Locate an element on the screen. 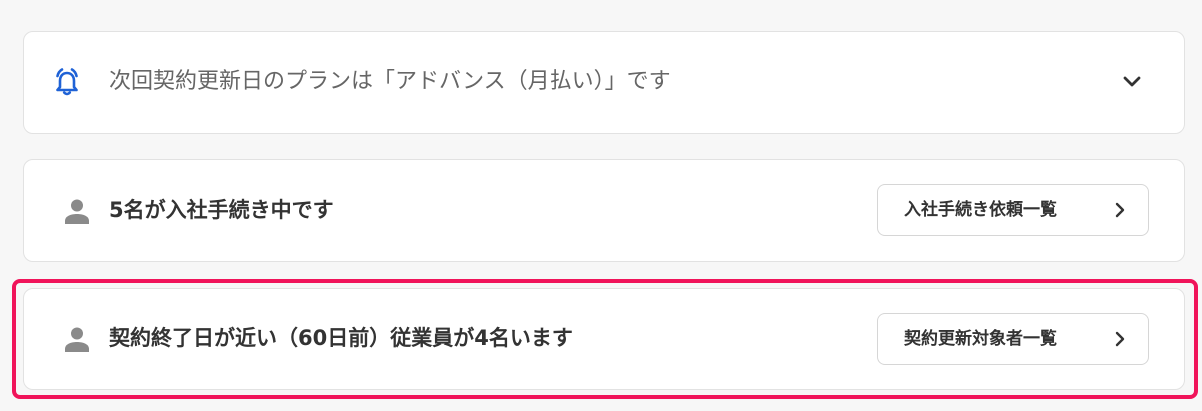 This screenshot has width=1202, height=411. plan-notice-text: 次回契約更新日のプランは「アドバンス（月払い）」です is located at coordinates (390, 81).